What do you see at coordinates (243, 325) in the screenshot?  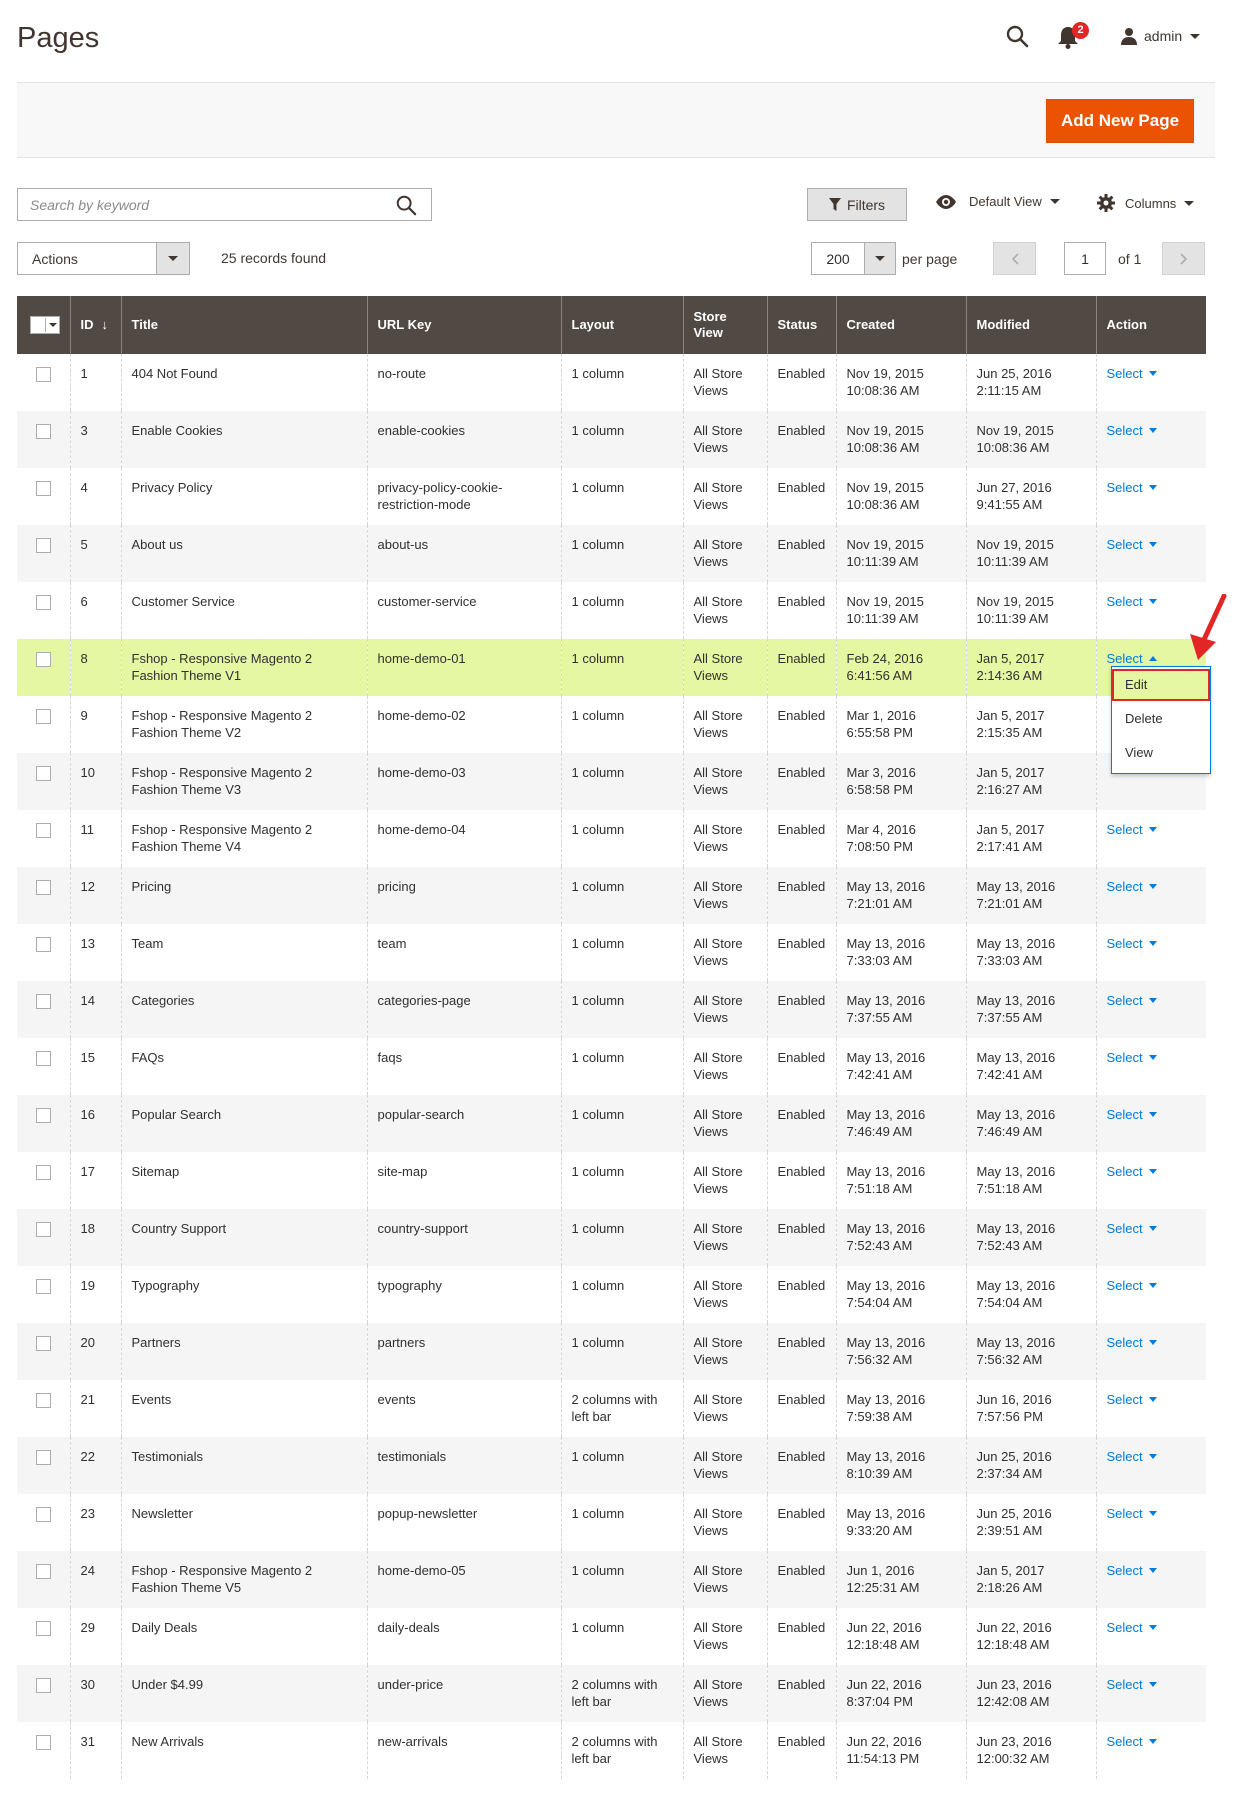 I see `column-header-title: Title` at bounding box center [243, 325].